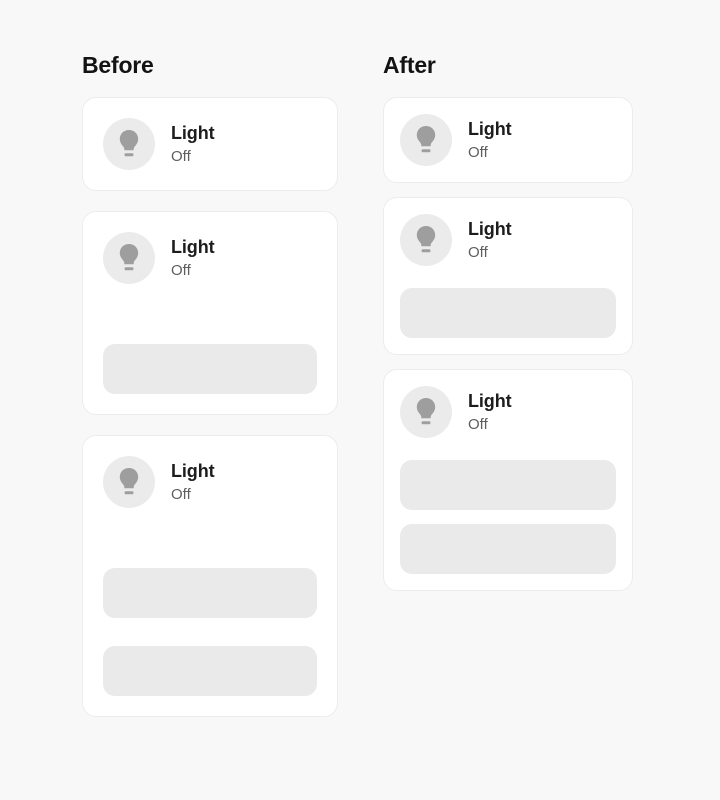  Describe the element at coordinates (409, 65) in the screenshot. I see `column-title-after: After` at that location.